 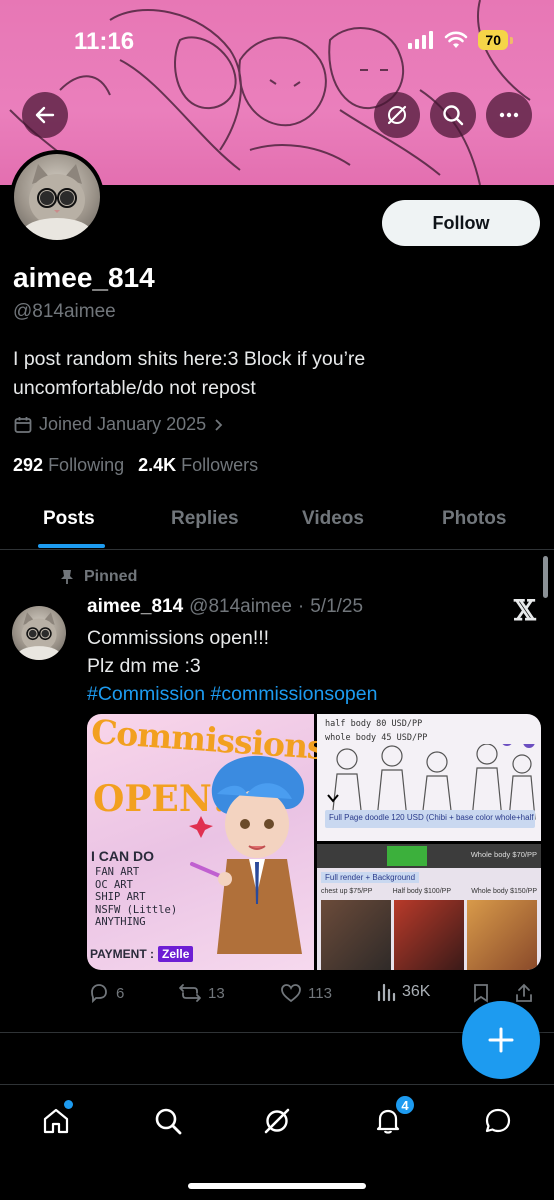 I want to click on image-list-heading: I CAN DO, so click(x=122, y=856).